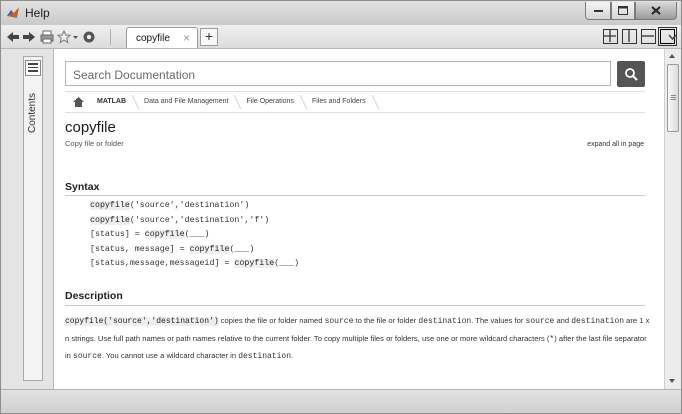  What do you see at coordinates (672, 219) in the screenshot?
I see `vertical-scrollbar` at bounding box center [672, 219].